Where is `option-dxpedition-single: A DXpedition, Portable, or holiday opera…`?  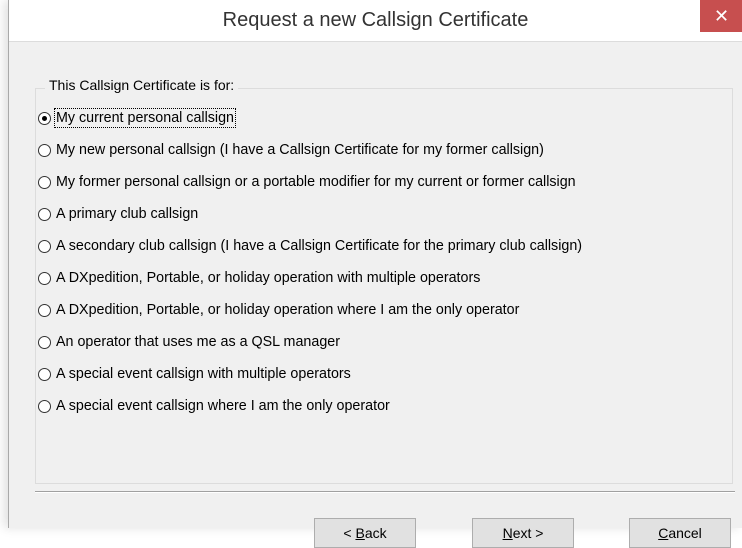
option-dxpedition-single: A DXpedition, Portable, or holiday opera… is located at coordinates (279, 310).